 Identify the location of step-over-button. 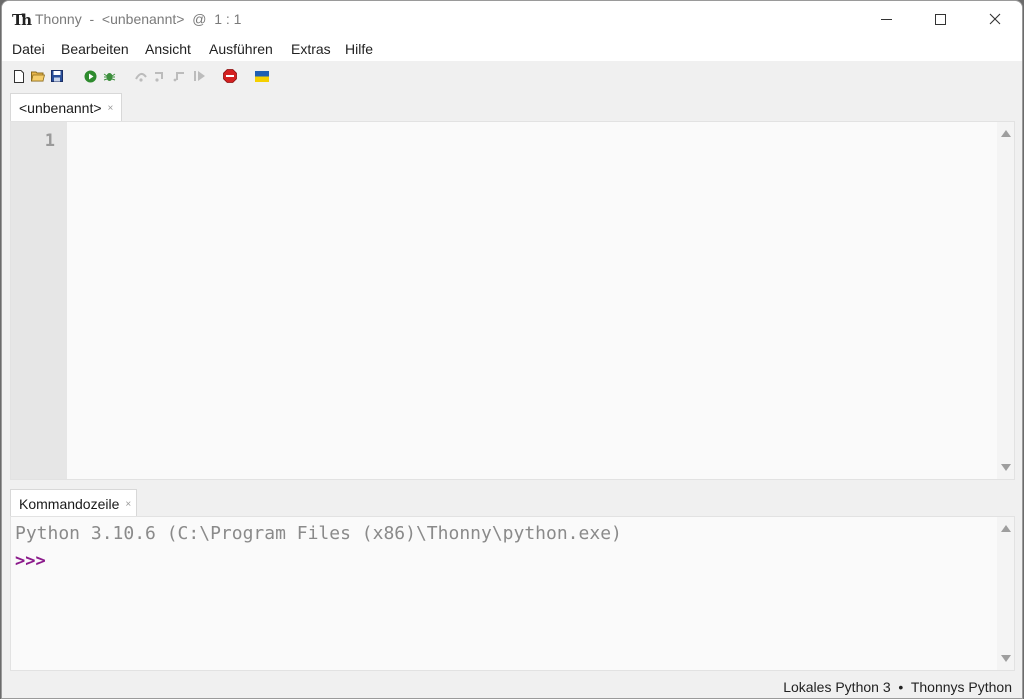
(141, 76).